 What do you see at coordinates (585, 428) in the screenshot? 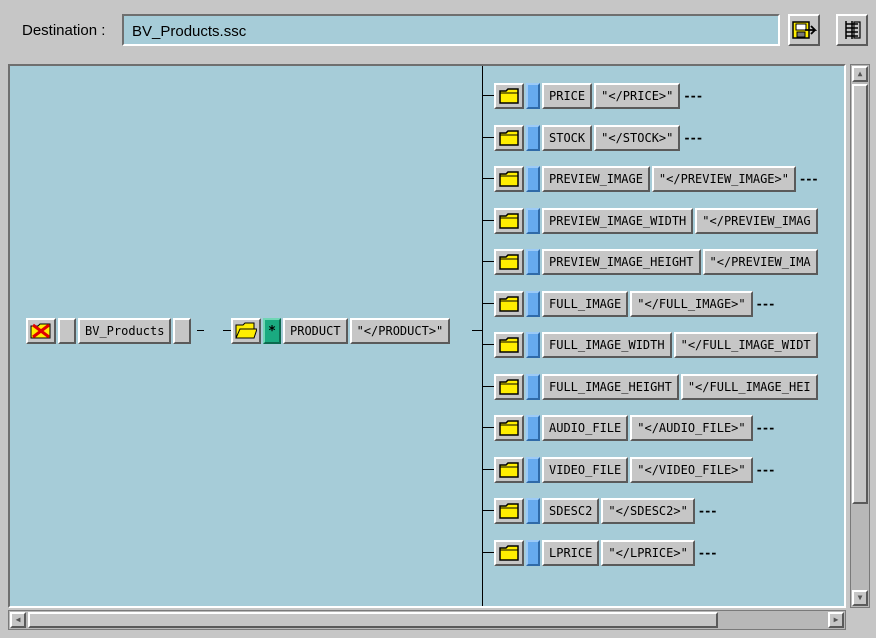
I see `element-name: AUDIO_FILE` at bounding box center [585, 428].